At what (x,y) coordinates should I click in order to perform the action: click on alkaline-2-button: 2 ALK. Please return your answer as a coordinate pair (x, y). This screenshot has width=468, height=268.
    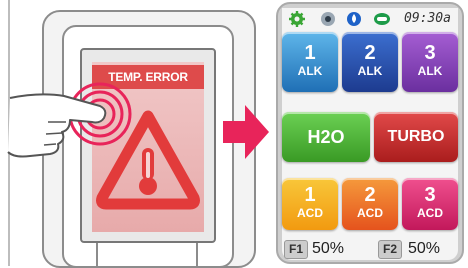
    Looking at the image, I should click on (370, 62).